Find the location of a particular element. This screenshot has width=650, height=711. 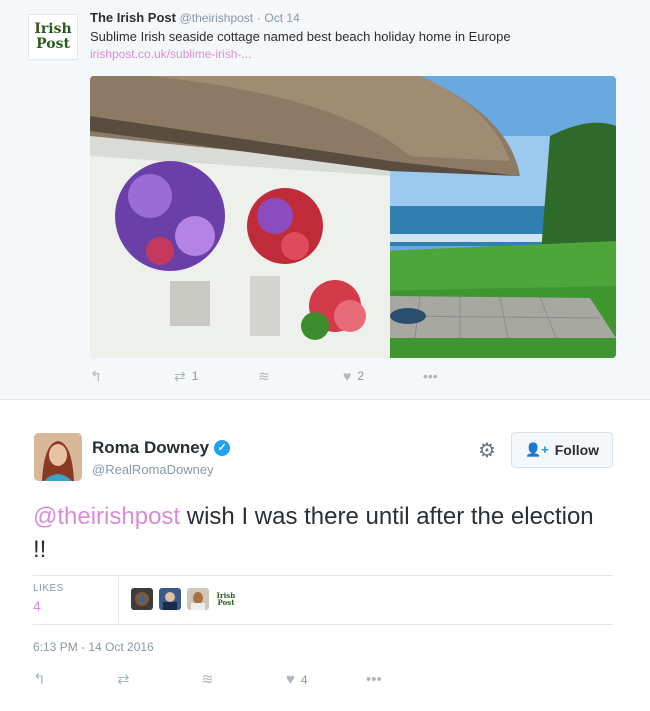

follow-button: 👤+ Follow is located at coordinates (562, 450).